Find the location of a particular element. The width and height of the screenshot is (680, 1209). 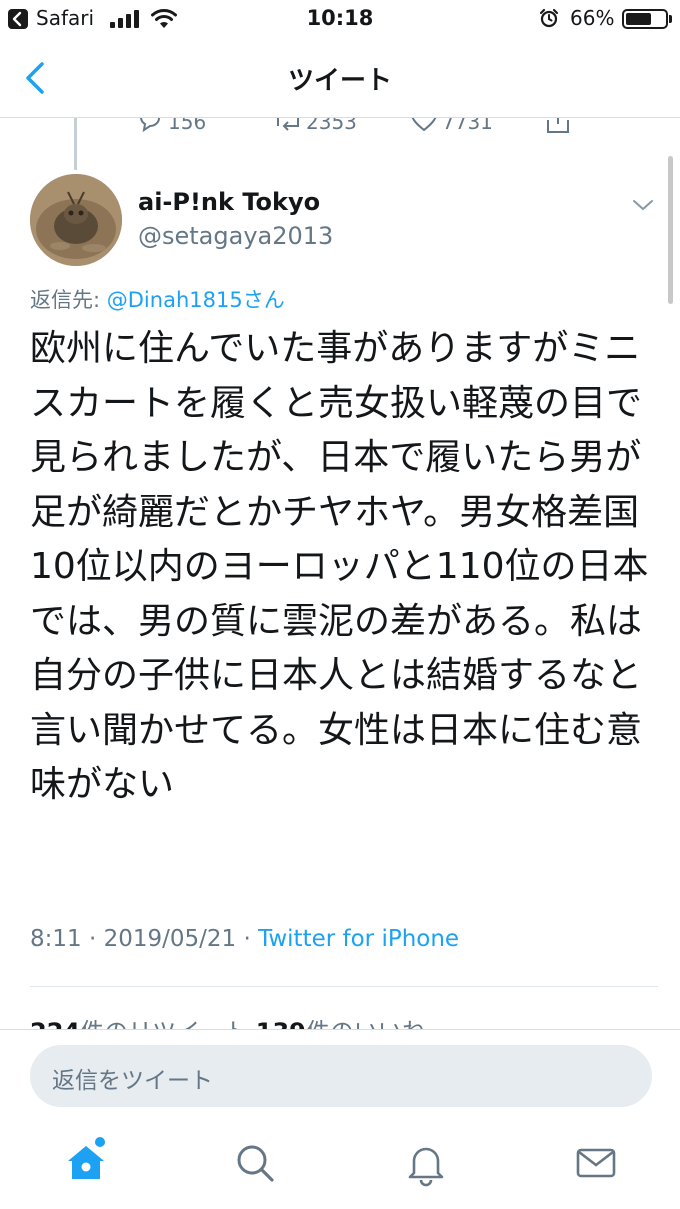

retweet-count: 2353 is located at coordinates (331, 126).